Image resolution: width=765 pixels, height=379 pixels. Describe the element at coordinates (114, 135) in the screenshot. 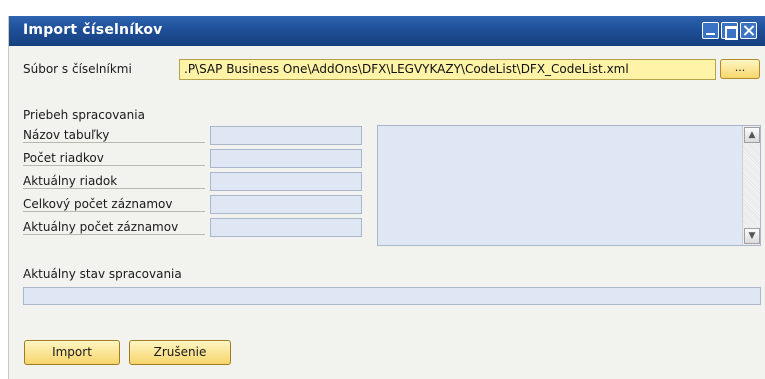

I see `table-name-label: Názov tabuľky` at that location.